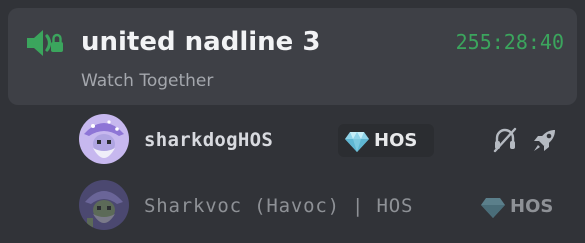 The image size is (585, 243). I want to click on voice-activity-icon, so click(45, 43).